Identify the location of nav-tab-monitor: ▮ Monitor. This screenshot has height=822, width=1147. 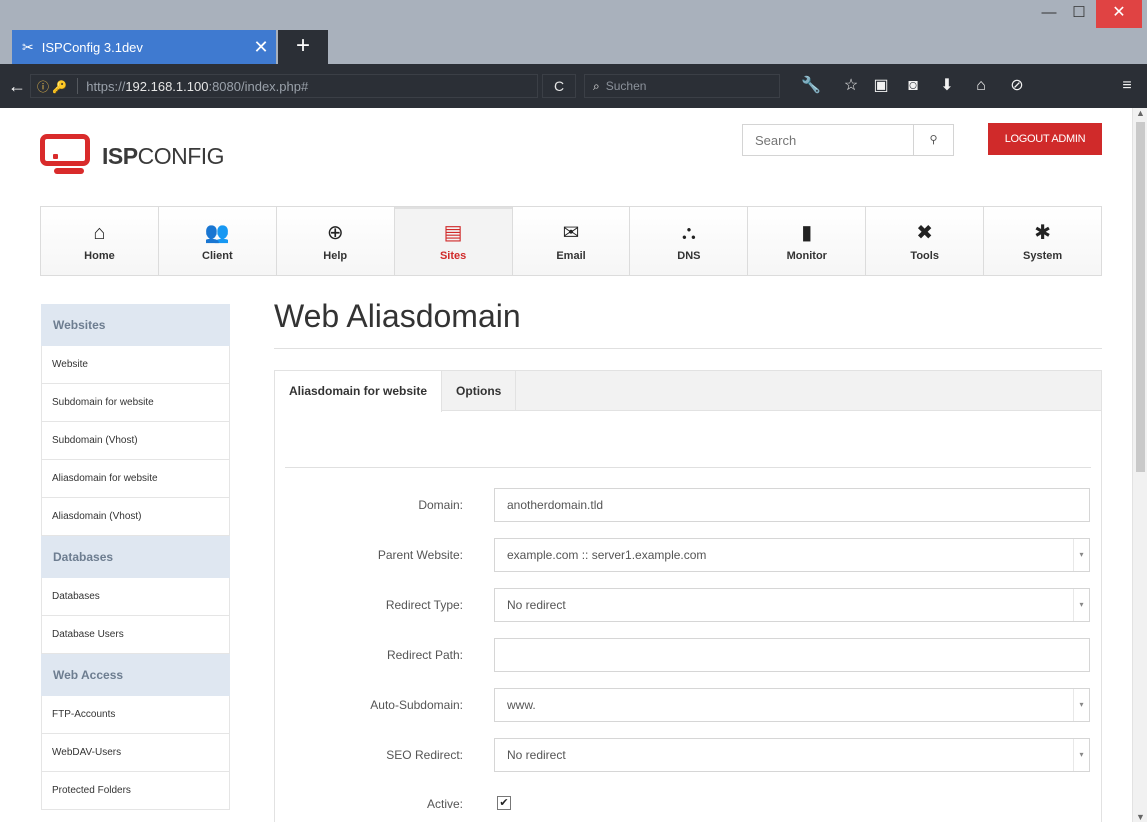
(807, 241).